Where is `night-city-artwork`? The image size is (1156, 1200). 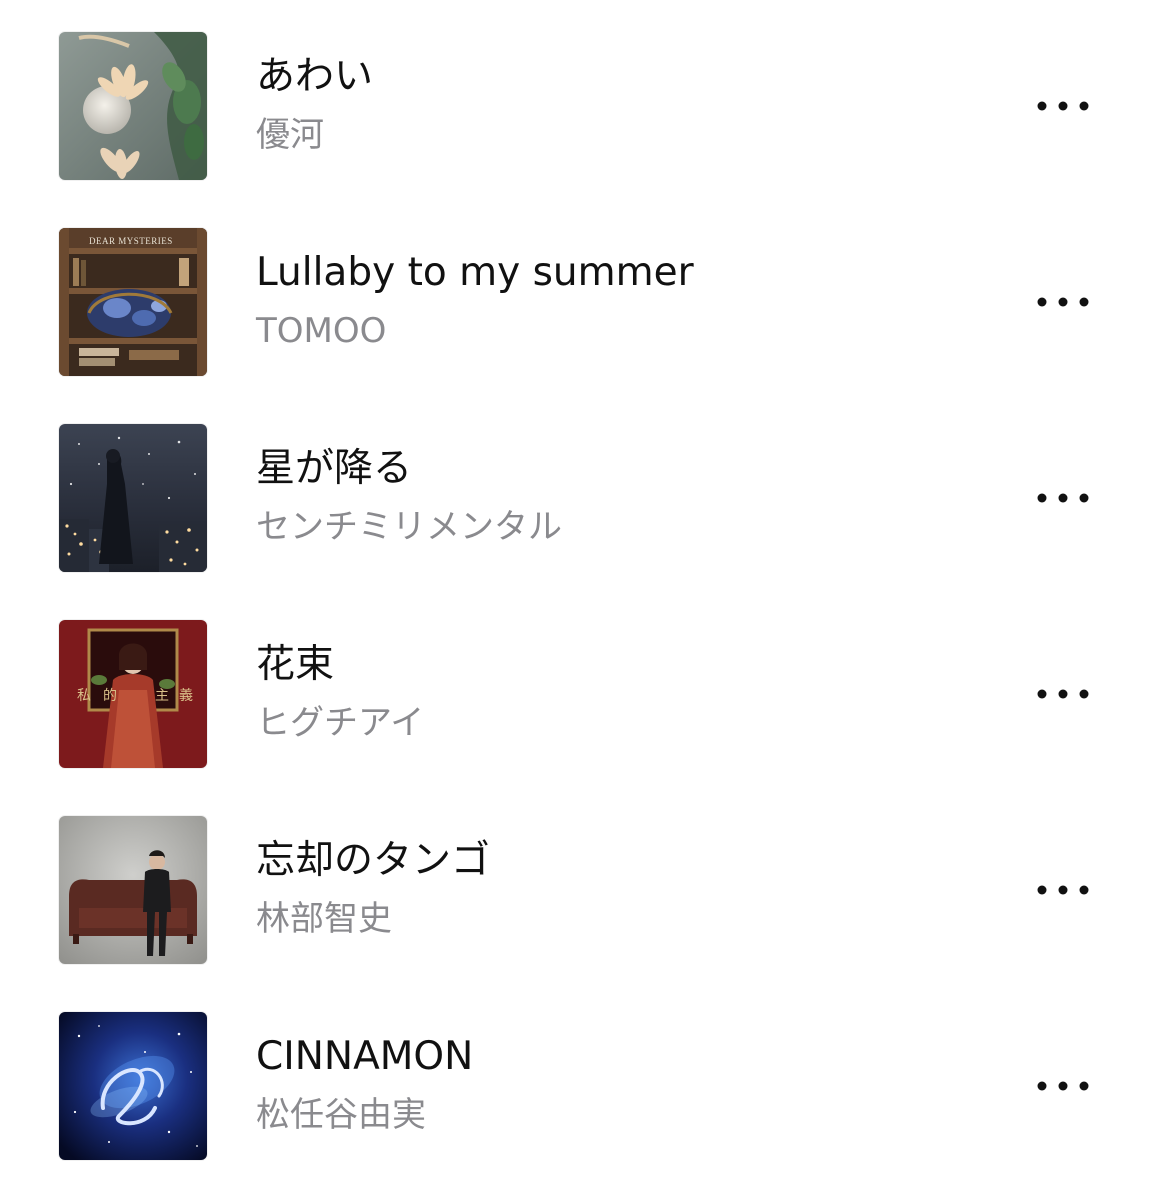 night-city-artwork is located at coordinates (133, 498).